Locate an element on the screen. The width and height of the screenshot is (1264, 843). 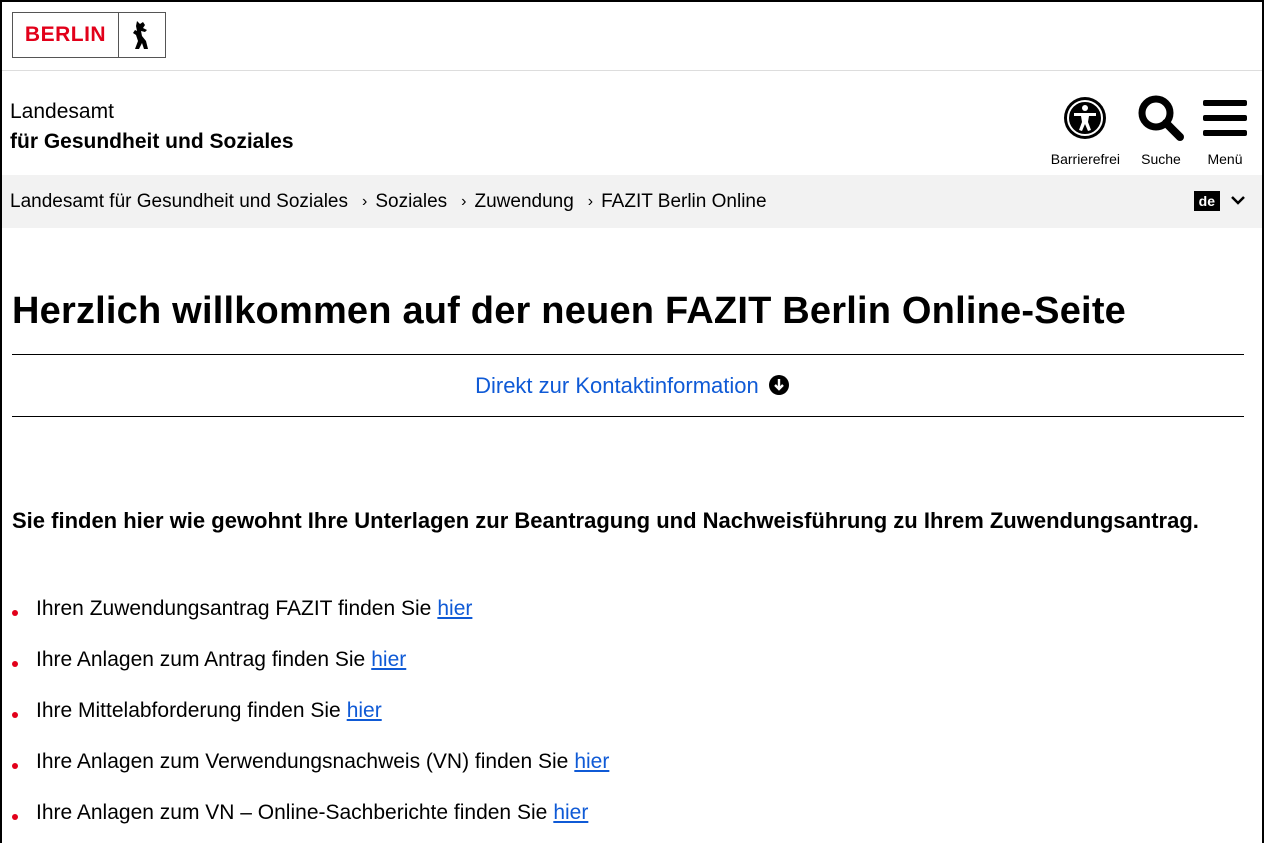
breadcrumb-item: Landesamt für Gesundheit und Soziales is located at coordinates (179, 202).